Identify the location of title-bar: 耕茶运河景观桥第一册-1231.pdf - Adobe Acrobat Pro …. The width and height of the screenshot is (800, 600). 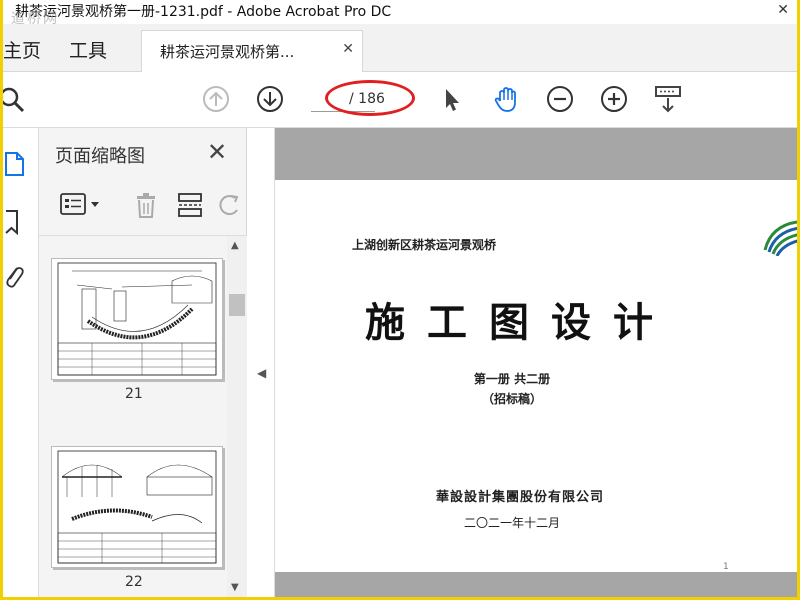
(400, 13).